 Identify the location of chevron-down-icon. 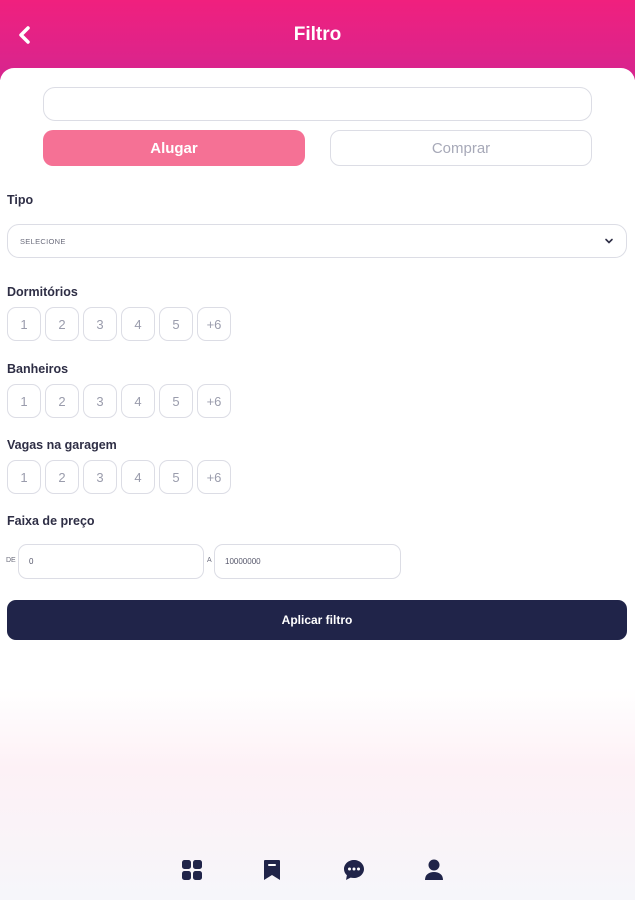
(609, 241).